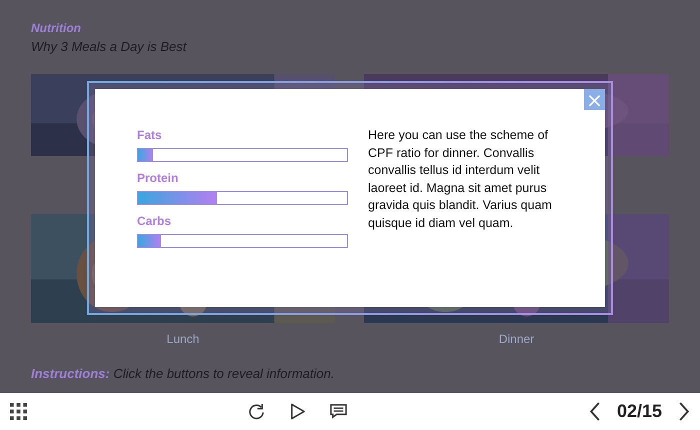 The width and height of the screenshot is (700, 430). What do you see at coordinates (639, 411) in the screenshot?
I see `page-counter: 02/15` at bounding box center [639, 411].